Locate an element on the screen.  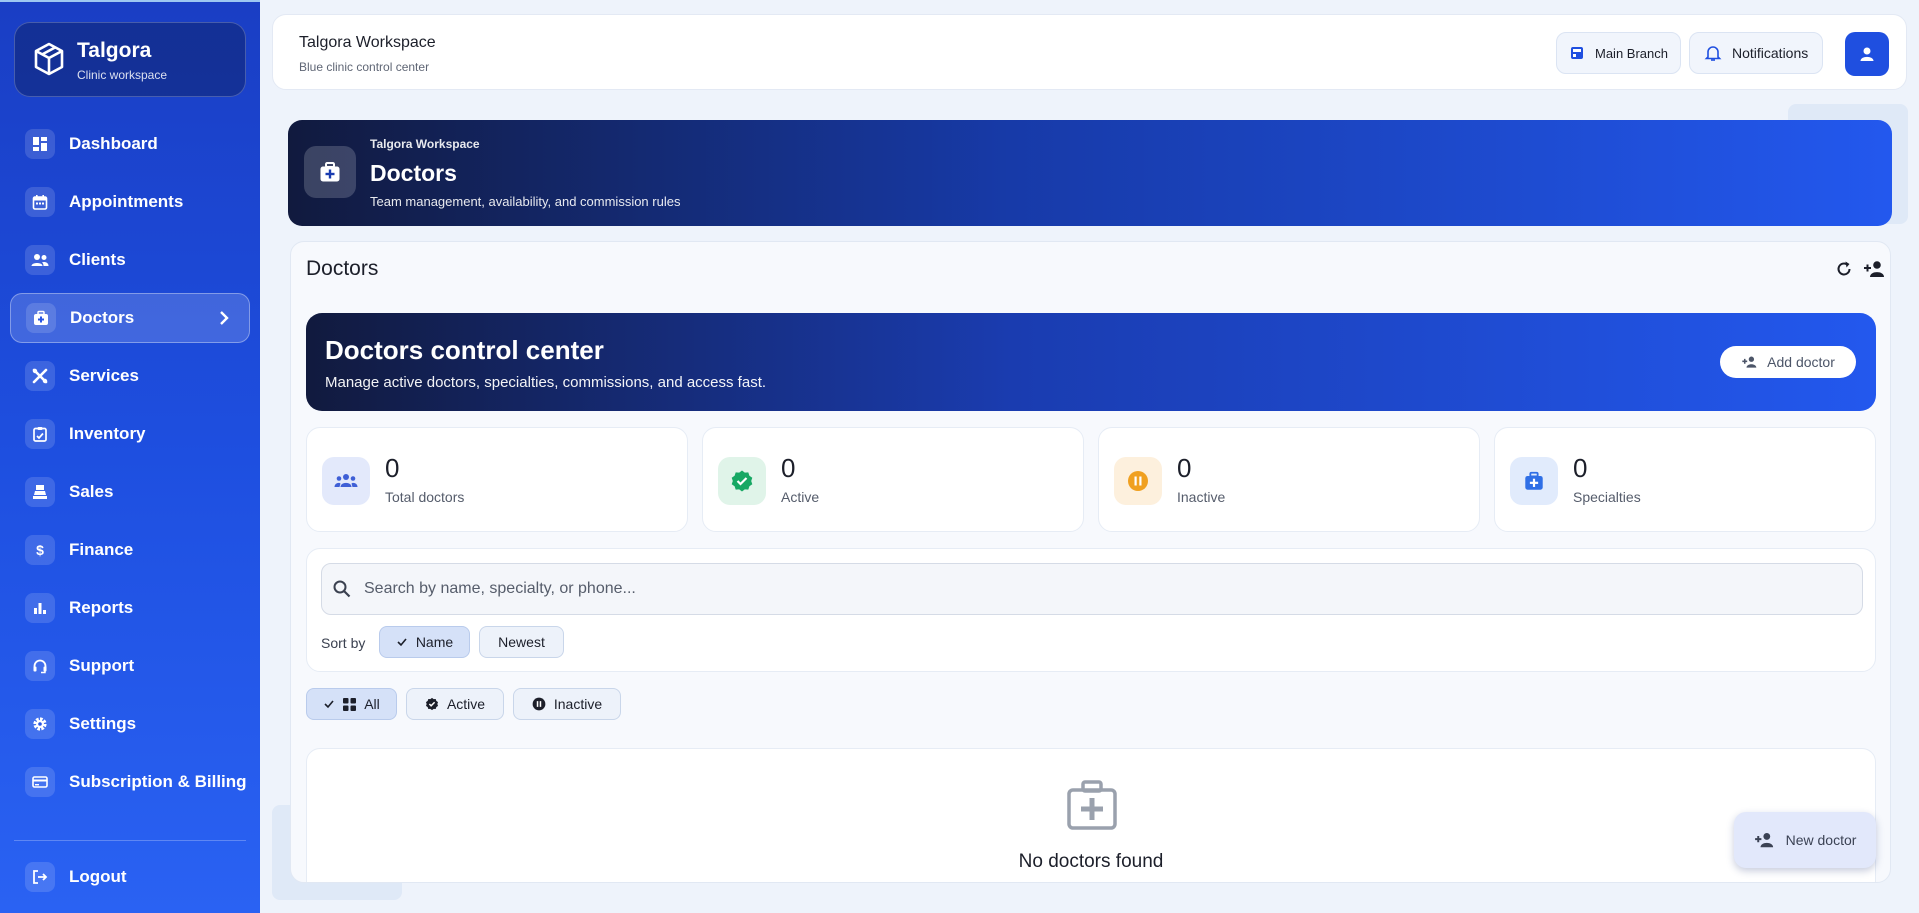
sidebar-item-doctors: Doctors is located at coordinates (130, 318).